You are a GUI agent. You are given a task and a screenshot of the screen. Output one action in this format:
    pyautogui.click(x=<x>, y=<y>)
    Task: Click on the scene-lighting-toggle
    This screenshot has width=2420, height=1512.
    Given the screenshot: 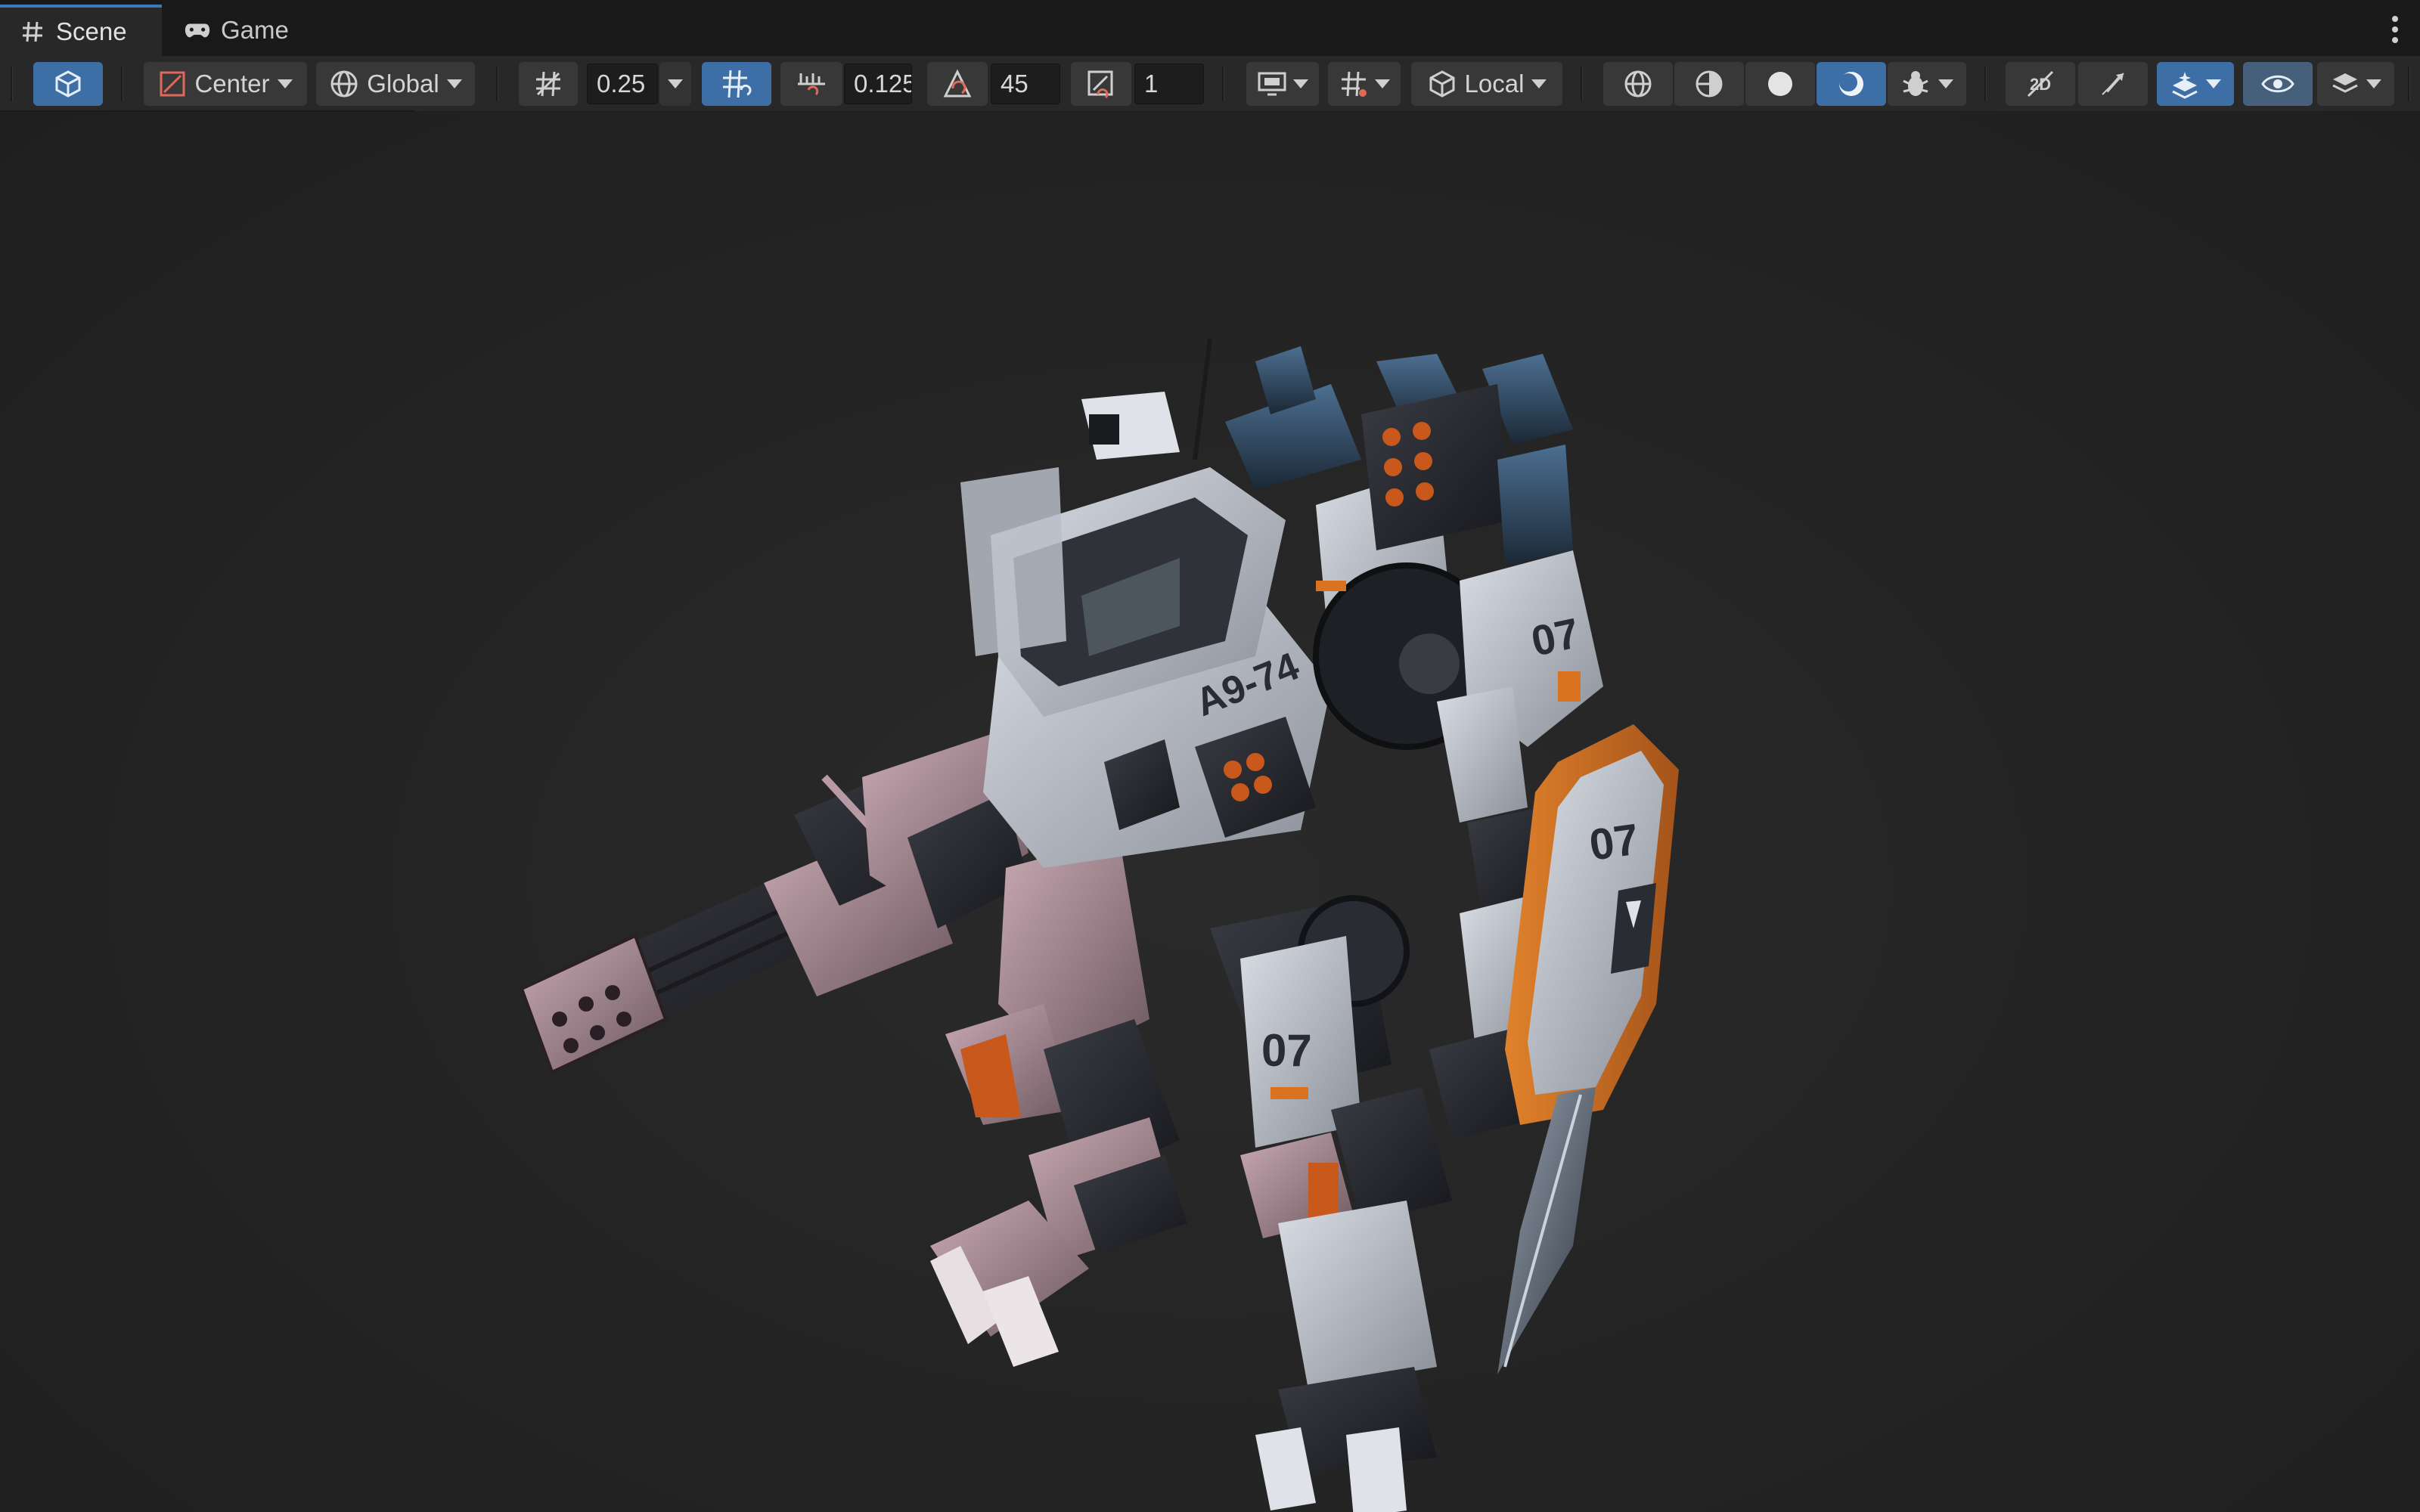 What is the action you would take?
    pyautogui.click(x=2113, y=84)
    